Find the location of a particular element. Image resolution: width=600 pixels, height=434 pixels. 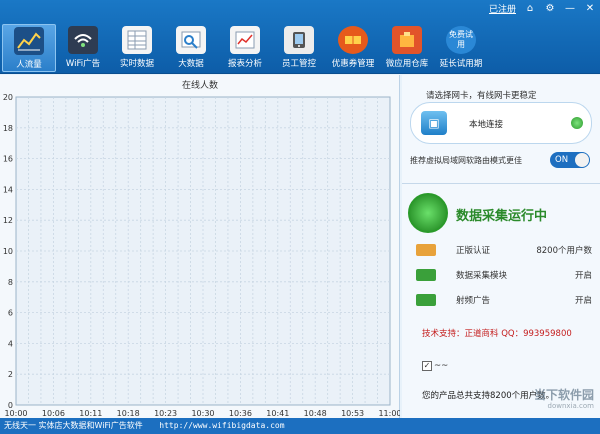

status-row-rf-ad: 射频广告 开启 is located at coordinates (504, 301).